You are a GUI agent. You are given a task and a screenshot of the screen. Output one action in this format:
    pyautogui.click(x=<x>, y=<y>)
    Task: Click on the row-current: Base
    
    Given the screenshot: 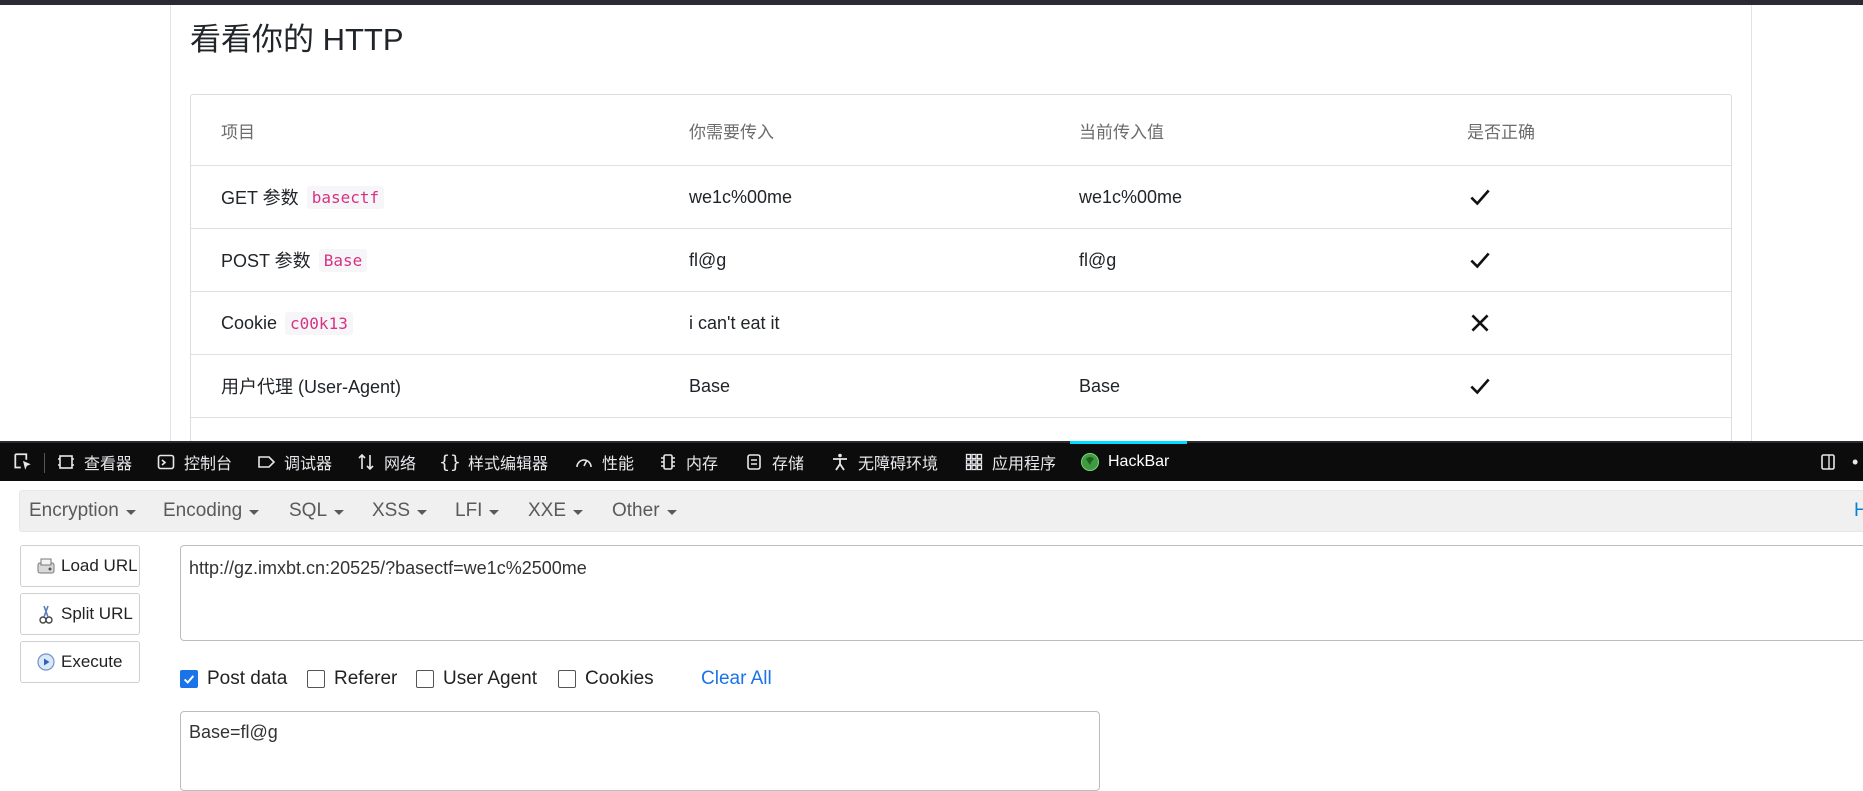 What is the action you would take?
    pyautogui.click(x=1100, y=385)
    